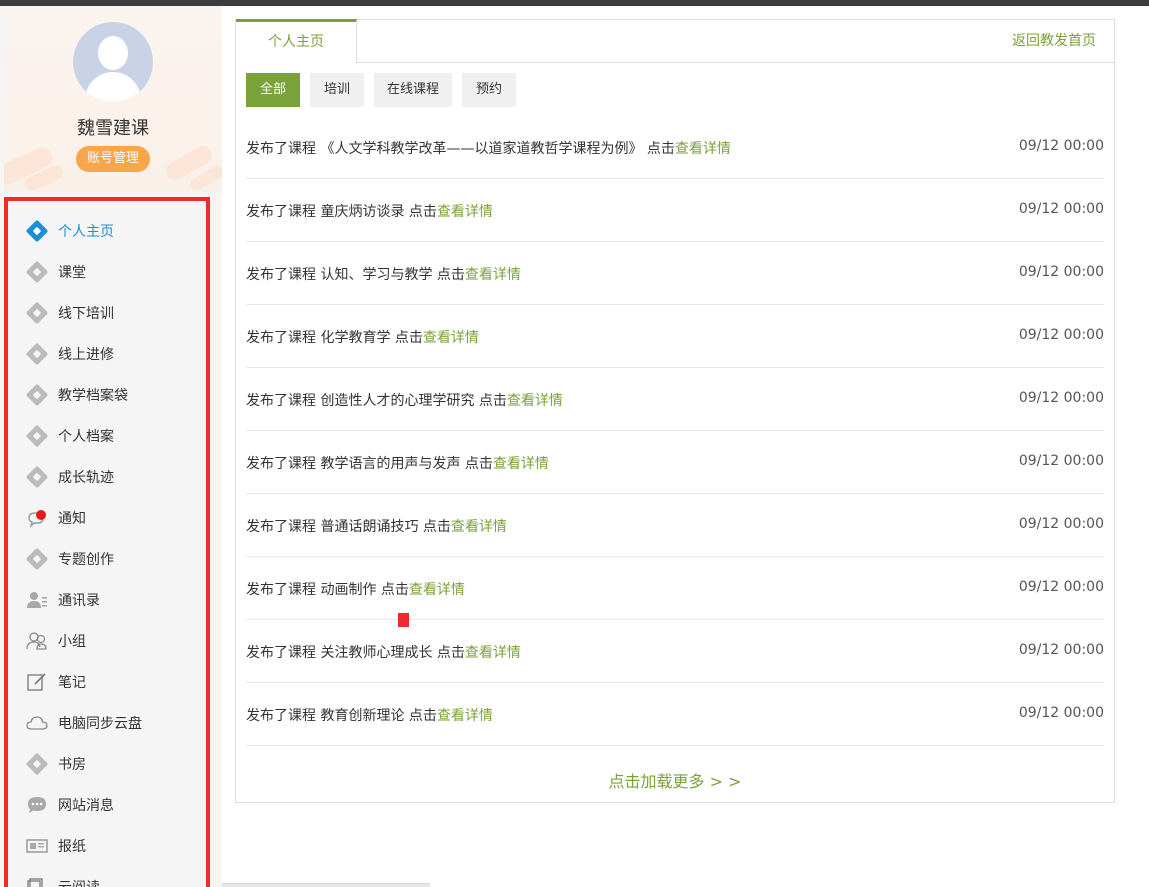  I want to click on list-item: 发布了课程 普通话朗诵技巧 点击查看详情 09/12 00:00, so click(675, 525).